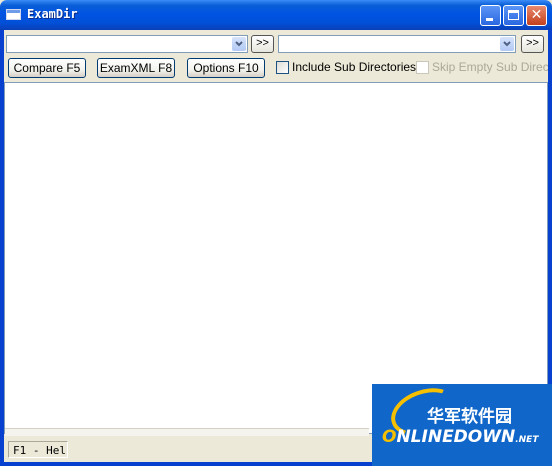 This screenshot has height=466, width=552. What do you see at coordinates (226, 68) in the screenshot?
I see `options-button: Options F10` at bounding box center [226, 68].